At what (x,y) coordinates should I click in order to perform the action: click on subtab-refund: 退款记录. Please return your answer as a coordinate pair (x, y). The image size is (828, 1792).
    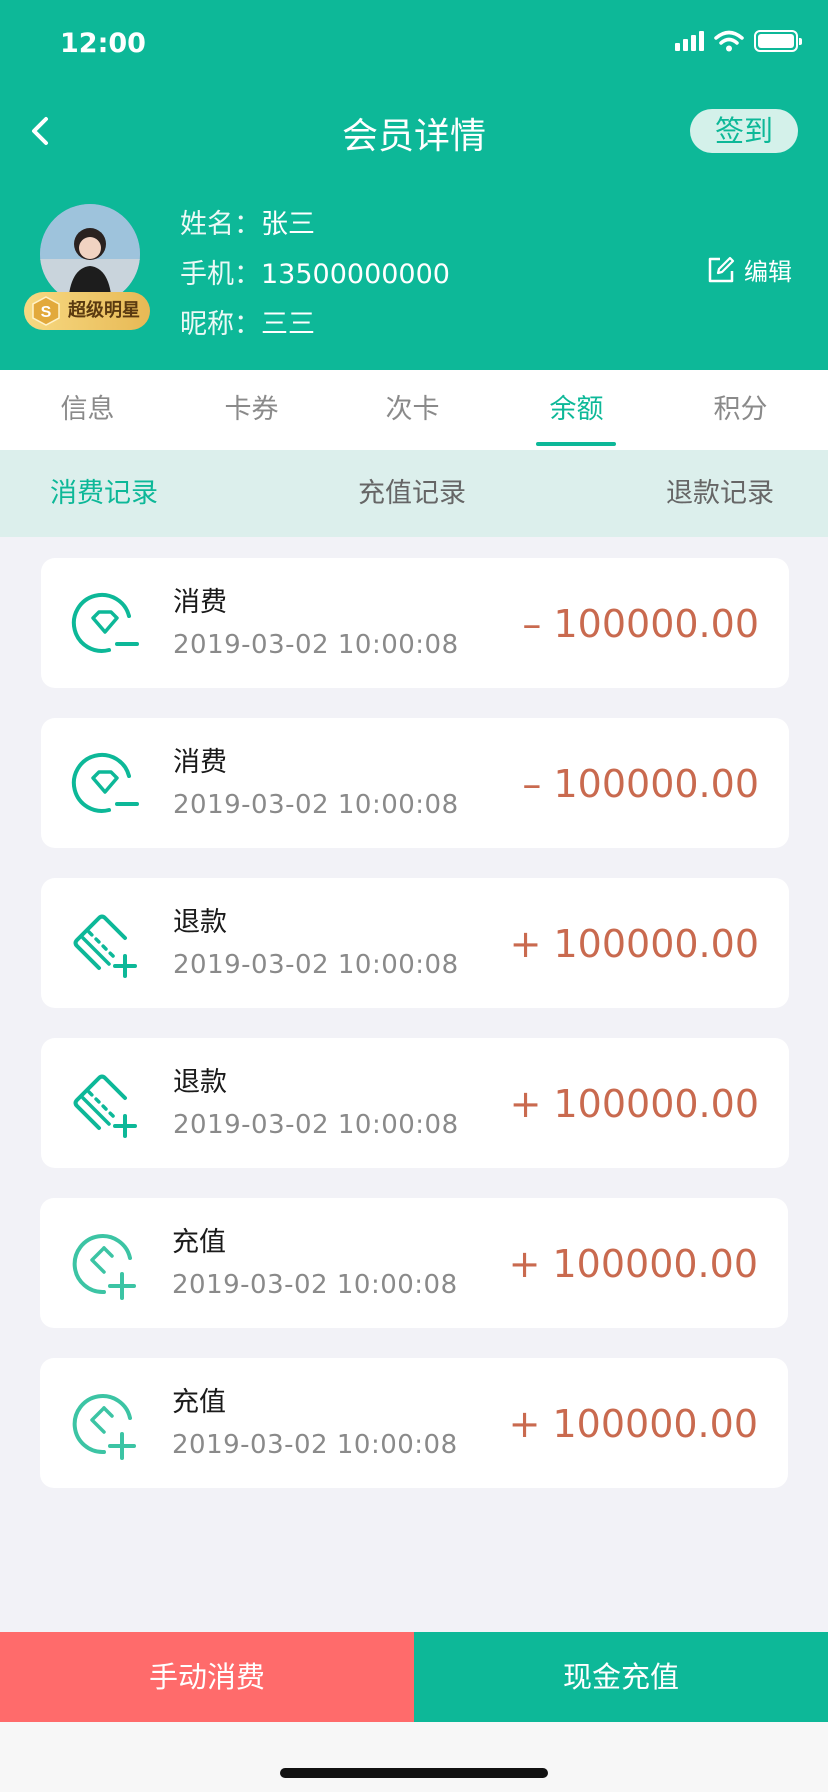
    Looking at the image, I should click on (720, 493).